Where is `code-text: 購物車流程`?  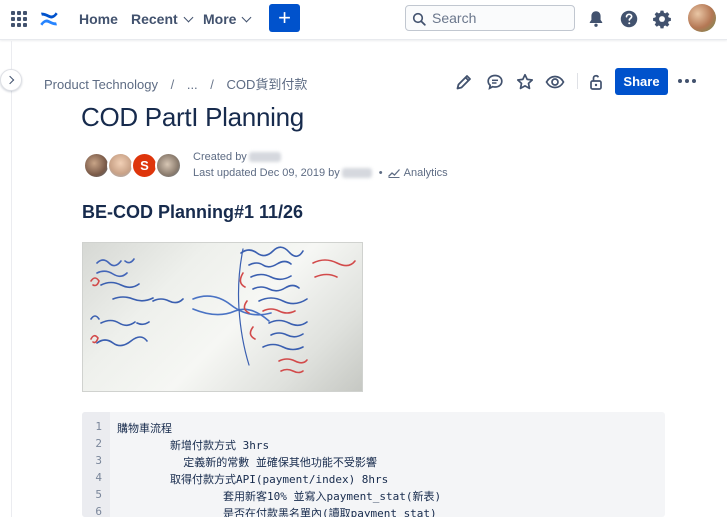 code-text: 購物車流程 is located at coordinates (144, 428).